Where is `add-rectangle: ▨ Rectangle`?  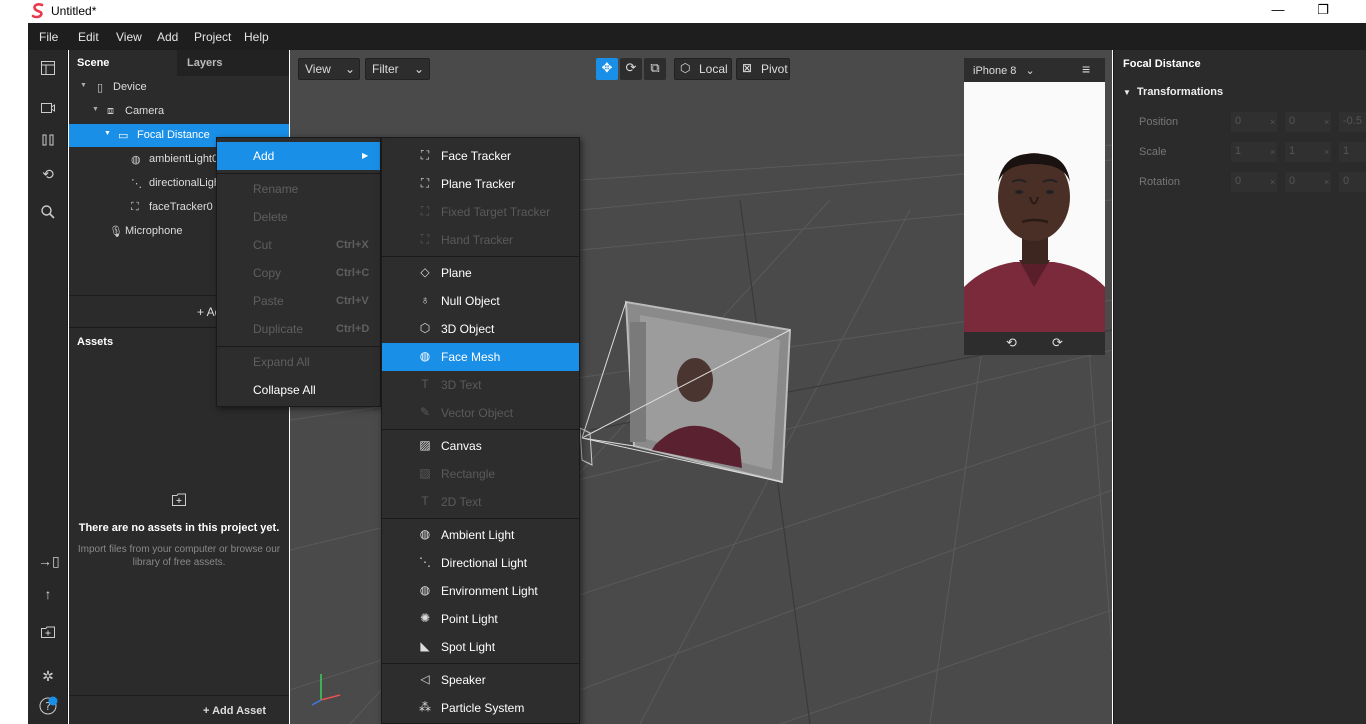
add-rectangle: ▨ Rectangle is located at coordinates (480, 474).